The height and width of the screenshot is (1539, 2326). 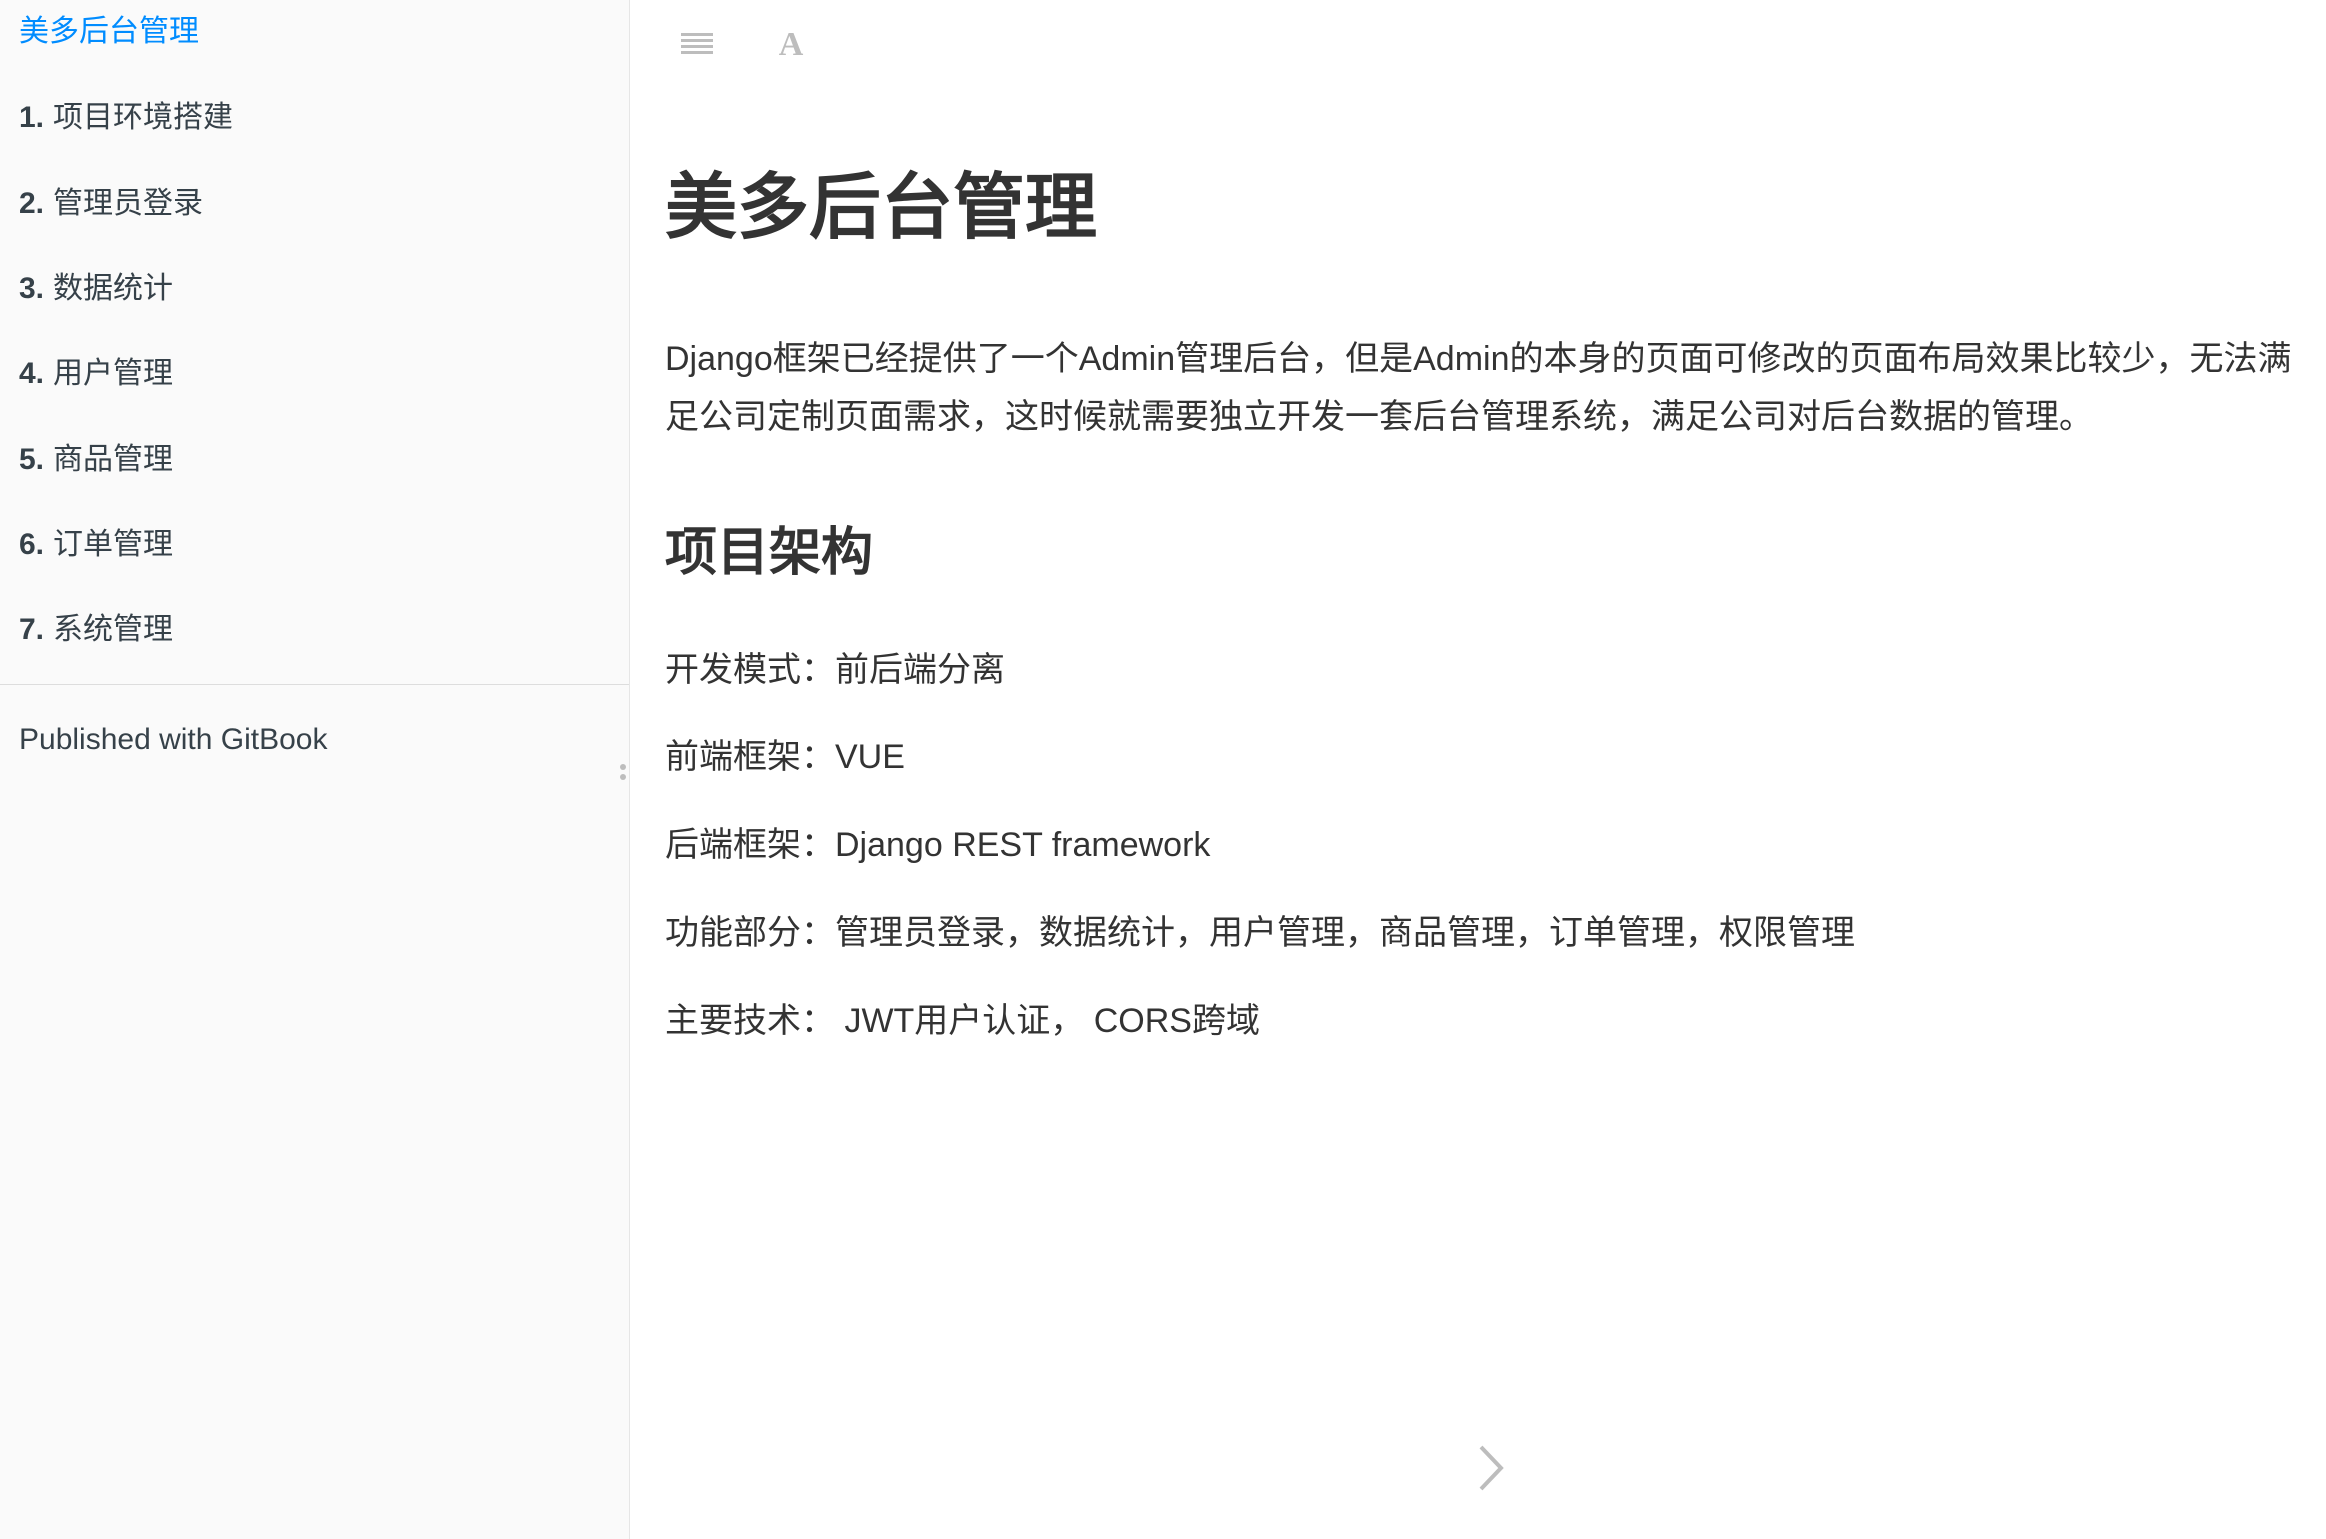 I want to click on toggle-sidebar-button, so click(x=697, y=45).